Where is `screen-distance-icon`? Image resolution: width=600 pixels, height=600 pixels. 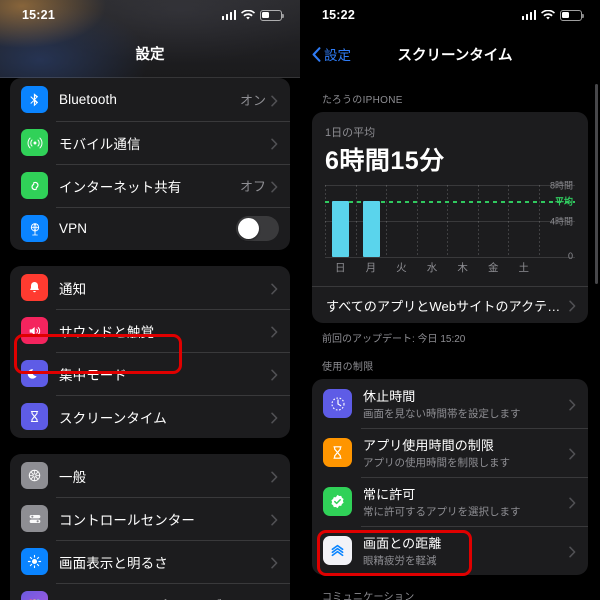
screen-distance-icon is located at coordinates (337, 550).